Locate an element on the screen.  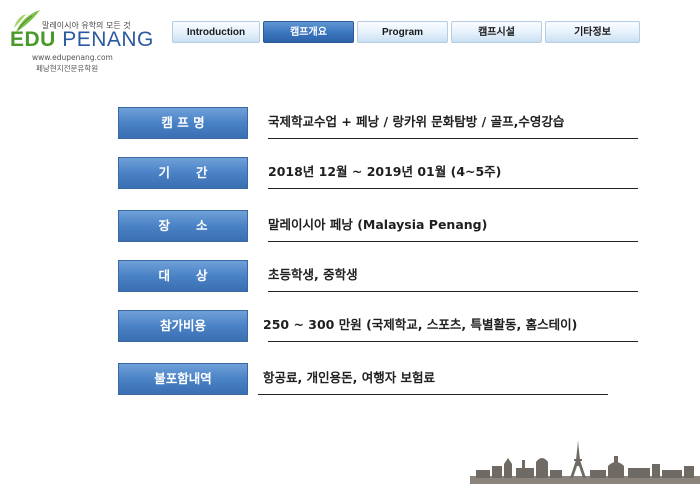
info-row-camp-name: 캠 프 명 국제학교수업 + 페낭 / 랑카위 문화탐방 / 골프,수영강습 is located at coordinates (378, 123).